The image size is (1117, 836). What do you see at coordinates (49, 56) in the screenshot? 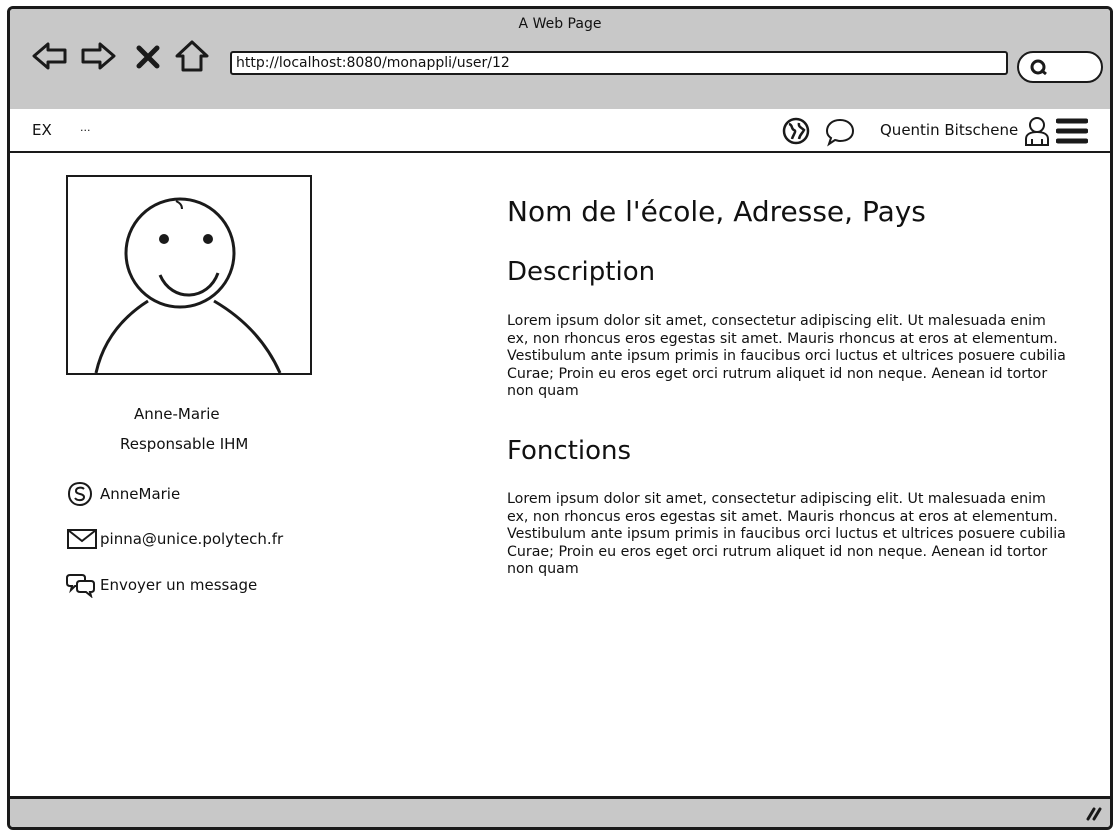
I see `arrow-left-icon` at bounding box center [49, 56].